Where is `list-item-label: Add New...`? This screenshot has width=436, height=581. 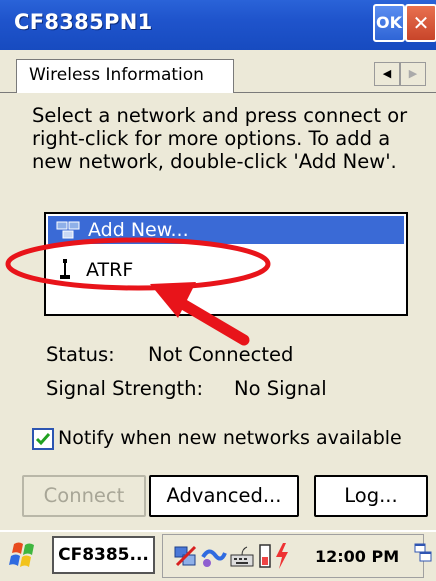 list-item-label: Add New... is located at coordinates (138, 230).